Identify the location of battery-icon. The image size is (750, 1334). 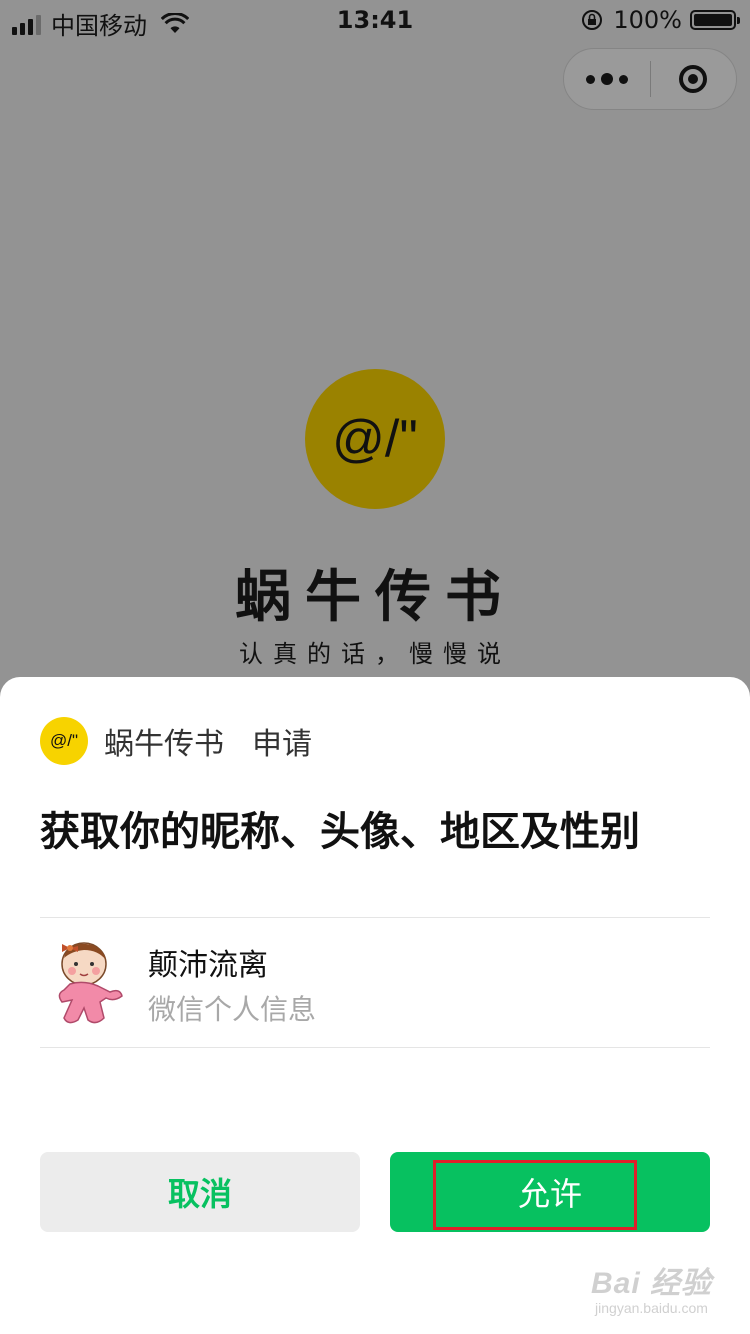
(715, 20).